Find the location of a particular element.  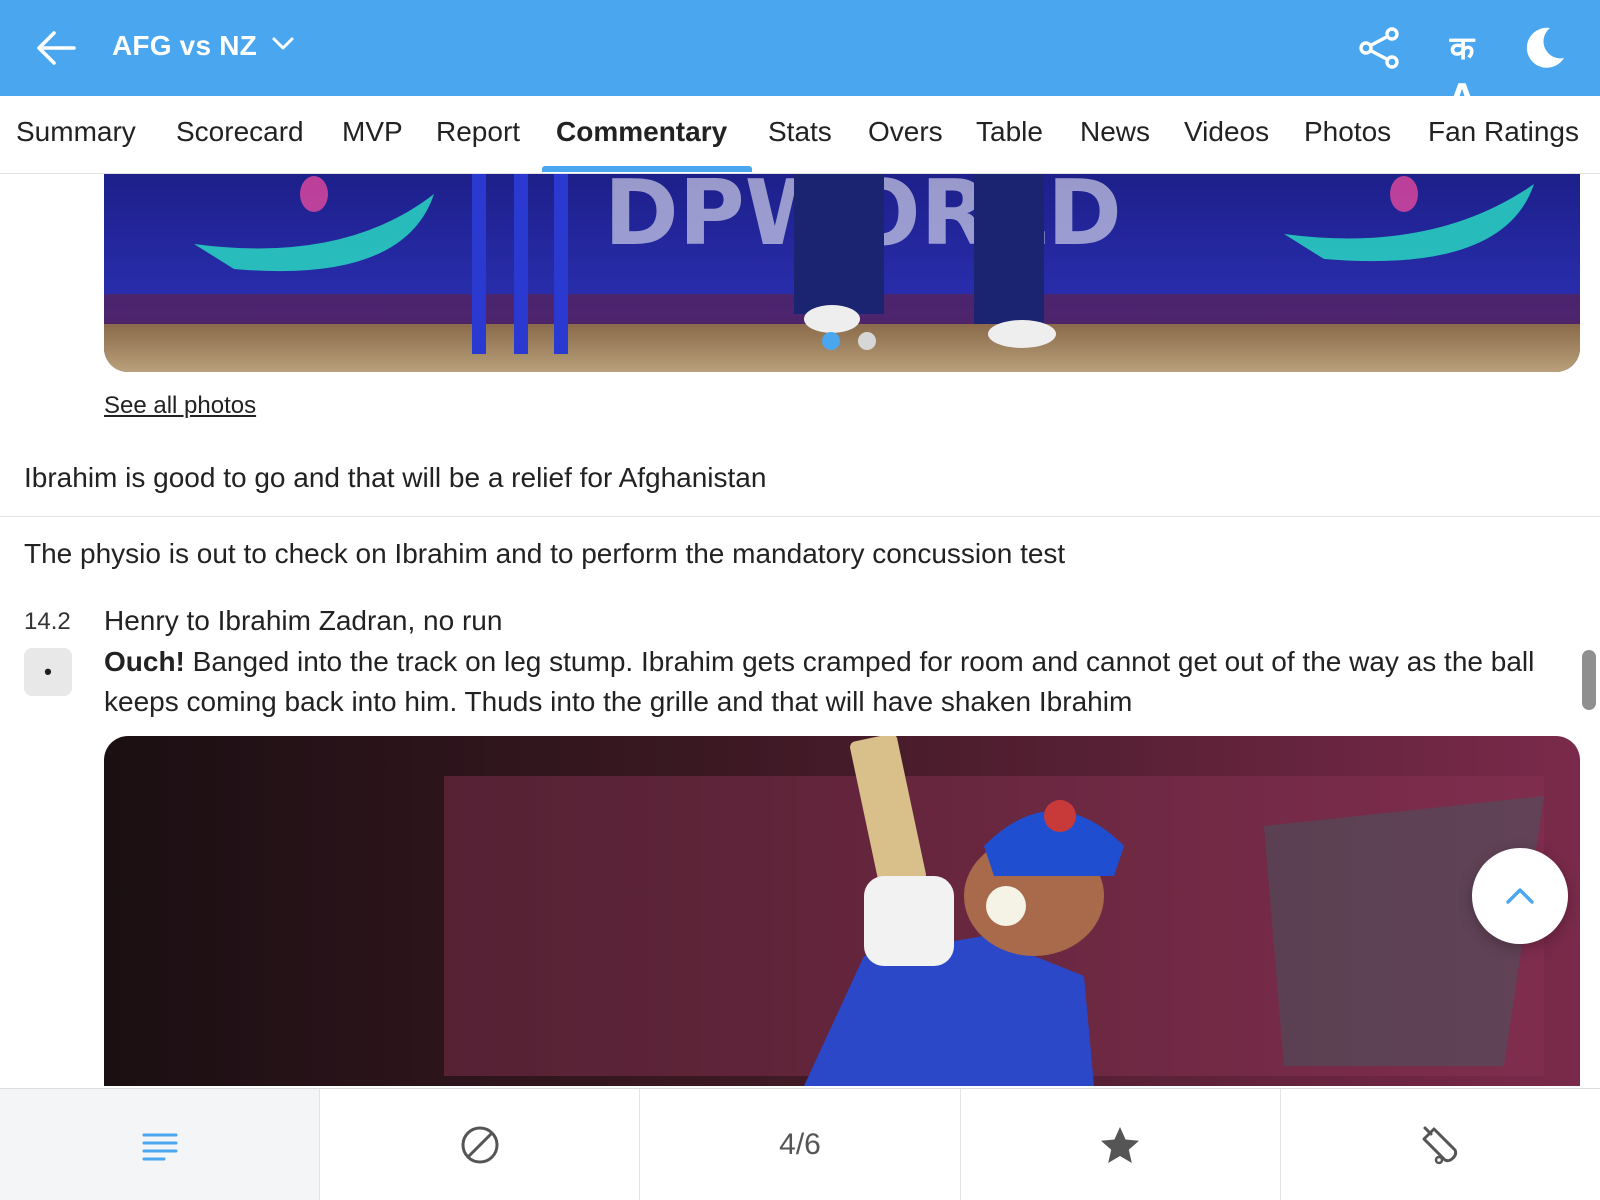

ball-result-badge: • is located at coordinates (48, 672).